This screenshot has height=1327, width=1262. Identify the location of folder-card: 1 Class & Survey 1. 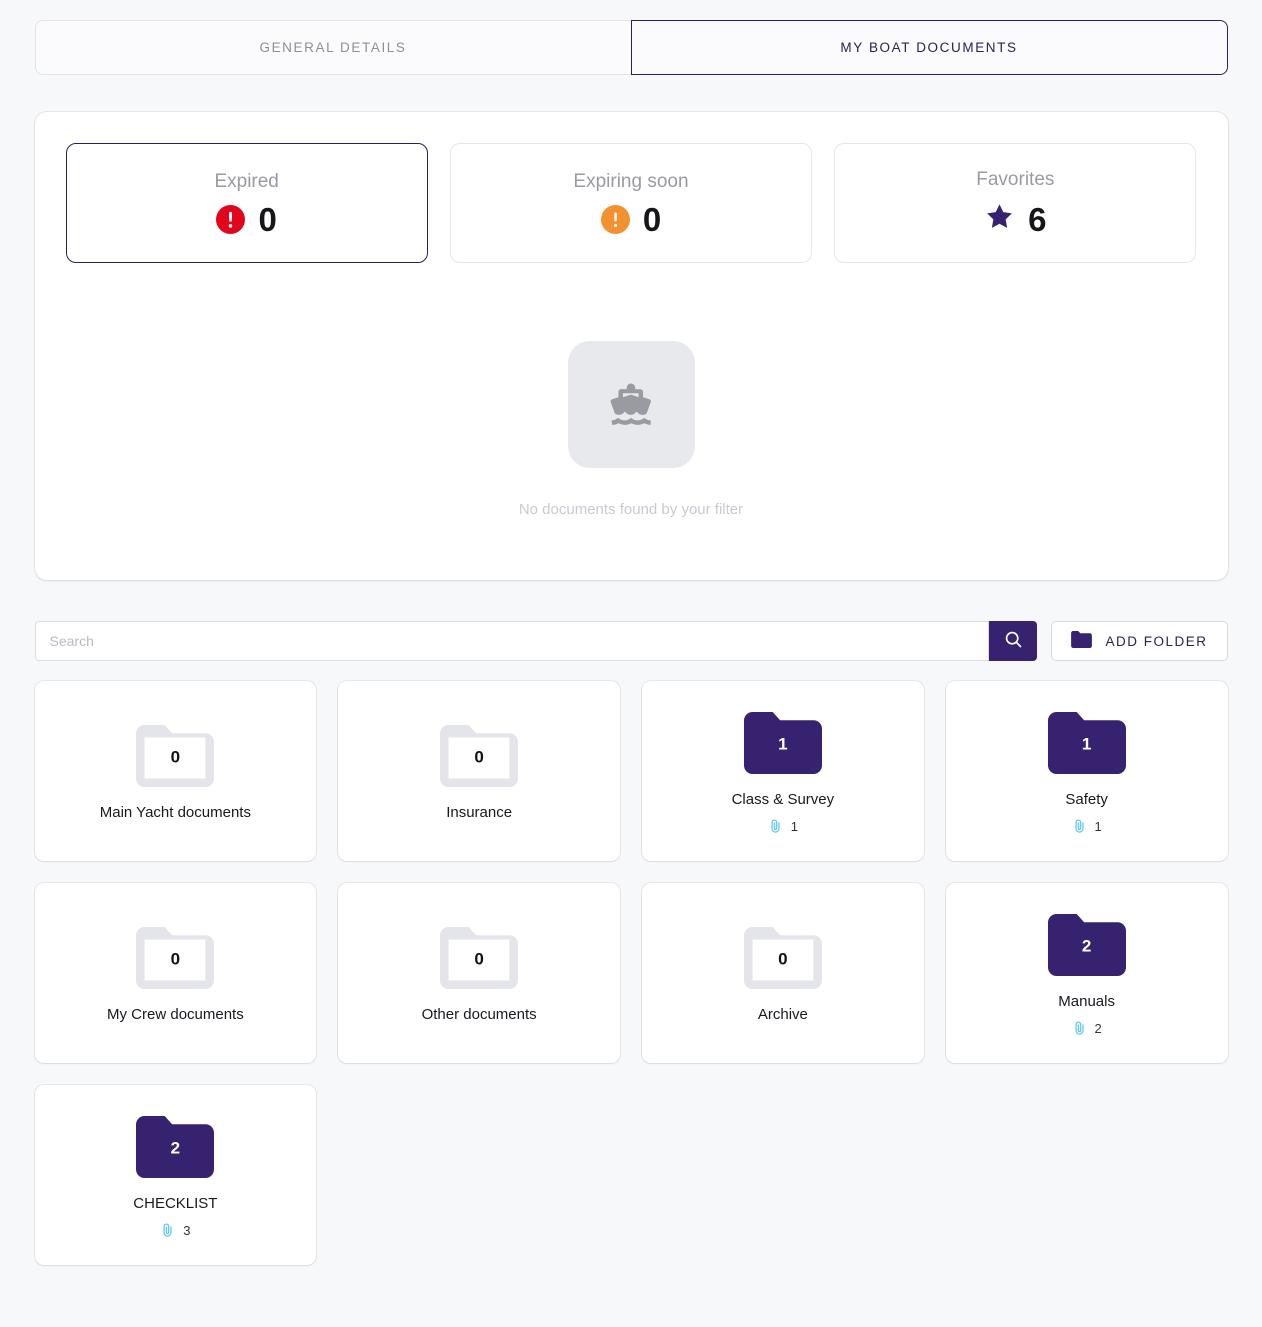
(783, 771).